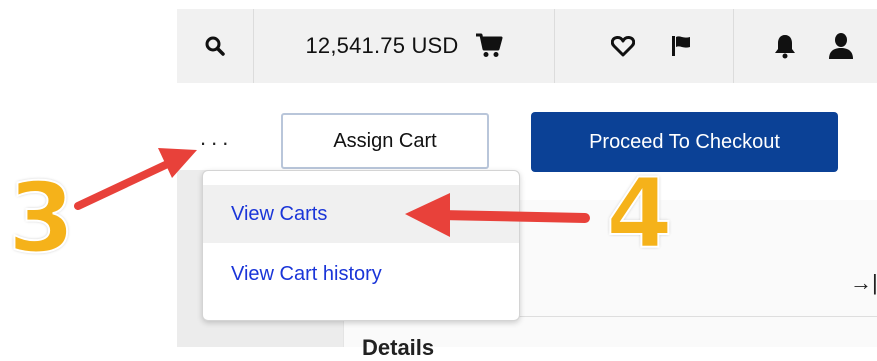 The image size is (877, 361). Describe the element at coordinates (41, 218) in the screenshot. I see `annotation-number-3: 3` at that location.